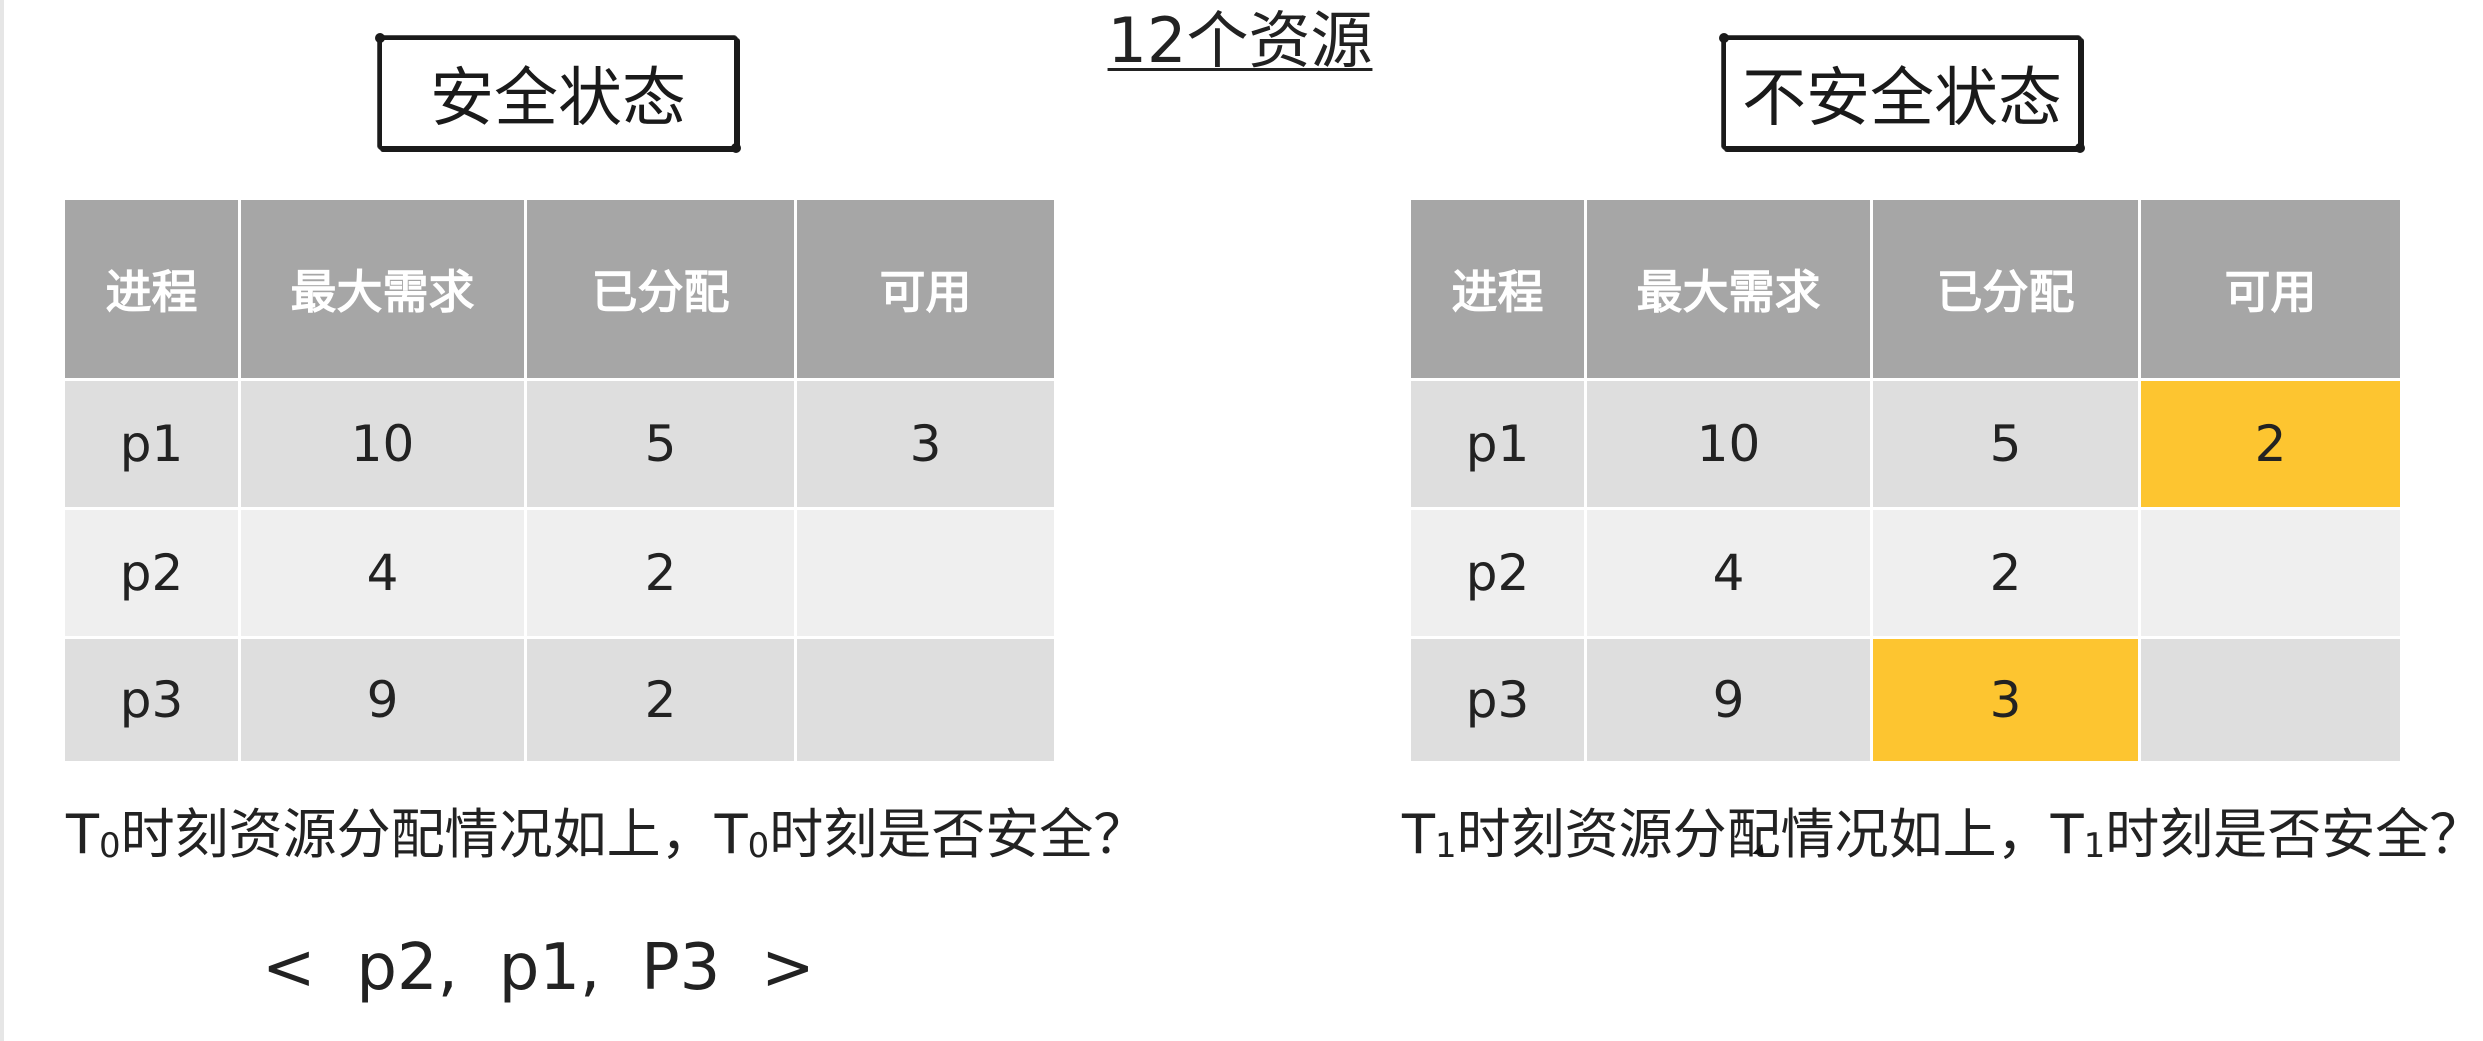 The image size is (2483, 1041). I want to click on table-row: p1 10 5 3, so click(559, 444).